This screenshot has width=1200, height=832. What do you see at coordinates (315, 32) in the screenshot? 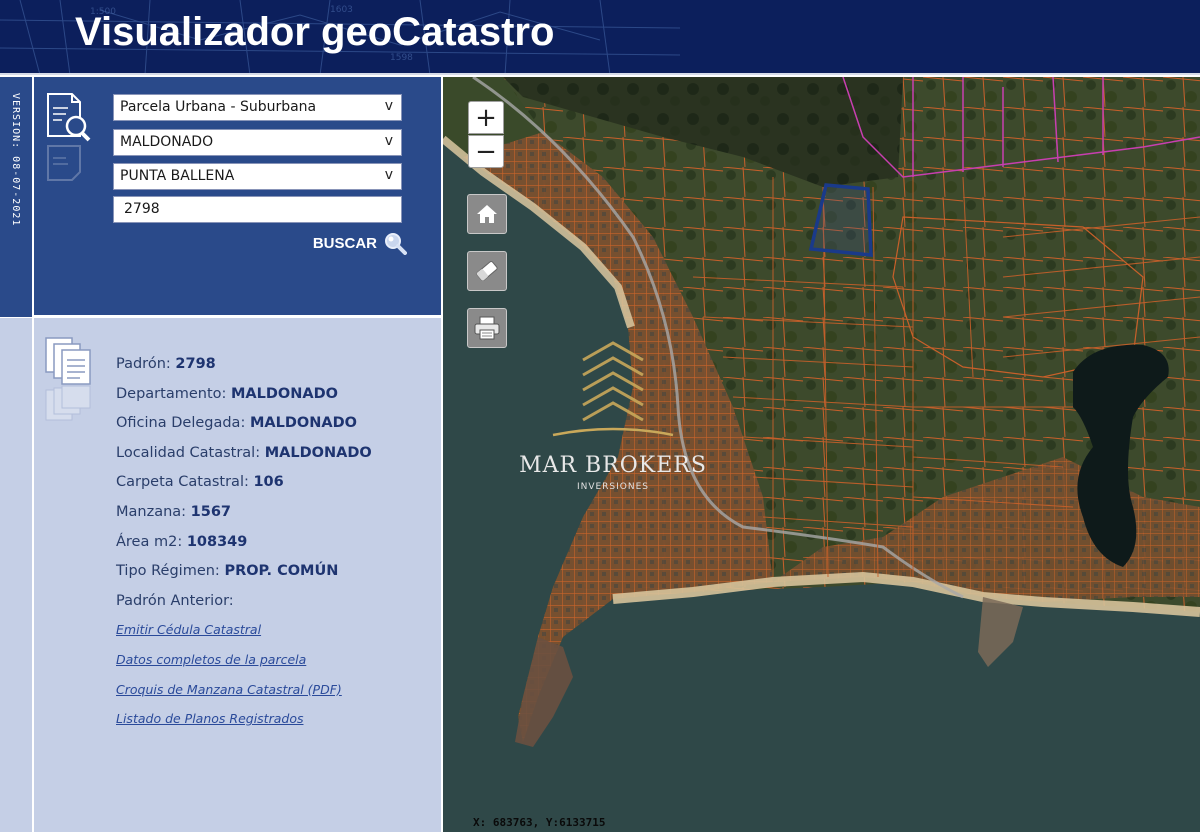
I see `page-title: Visualizador geoCatastro` at bounding box center [315, 32].